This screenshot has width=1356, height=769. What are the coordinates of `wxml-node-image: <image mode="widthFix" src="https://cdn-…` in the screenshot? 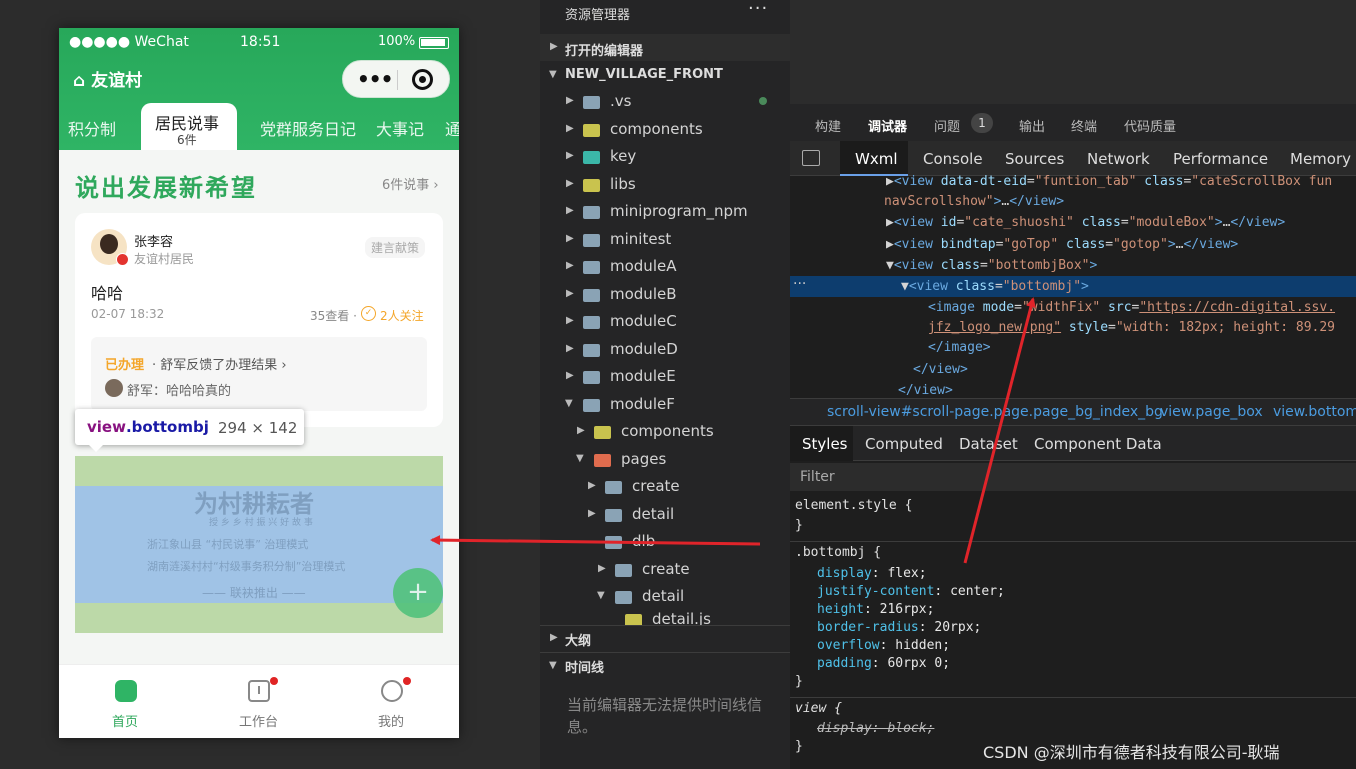 It's located at (1131, 307).